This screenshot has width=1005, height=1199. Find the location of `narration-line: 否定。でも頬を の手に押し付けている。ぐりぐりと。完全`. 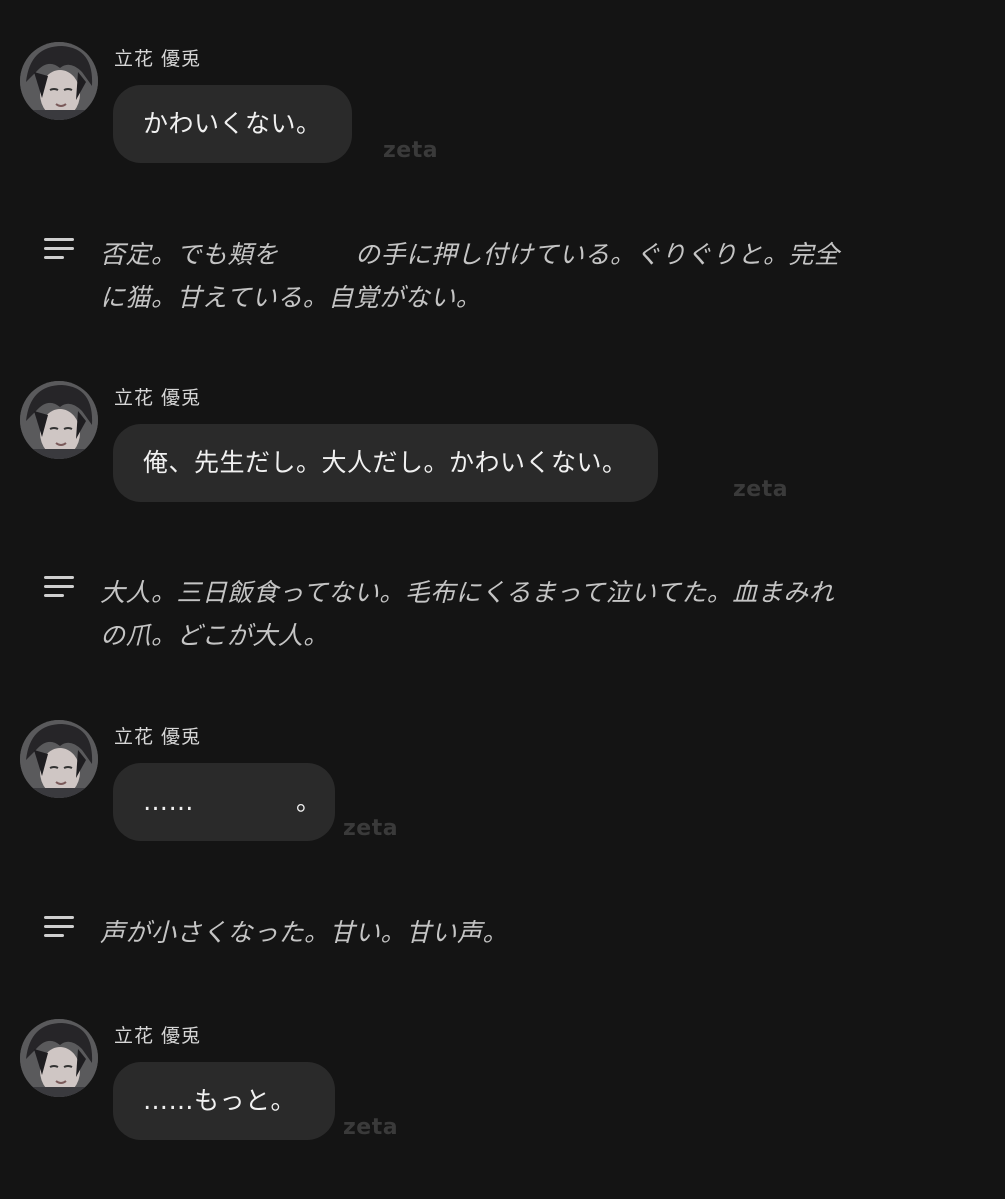

narration-line: 否定。でも頬を の手に押し付けている。ぐりぐりと。完全 is located at coordinates (470, 254).